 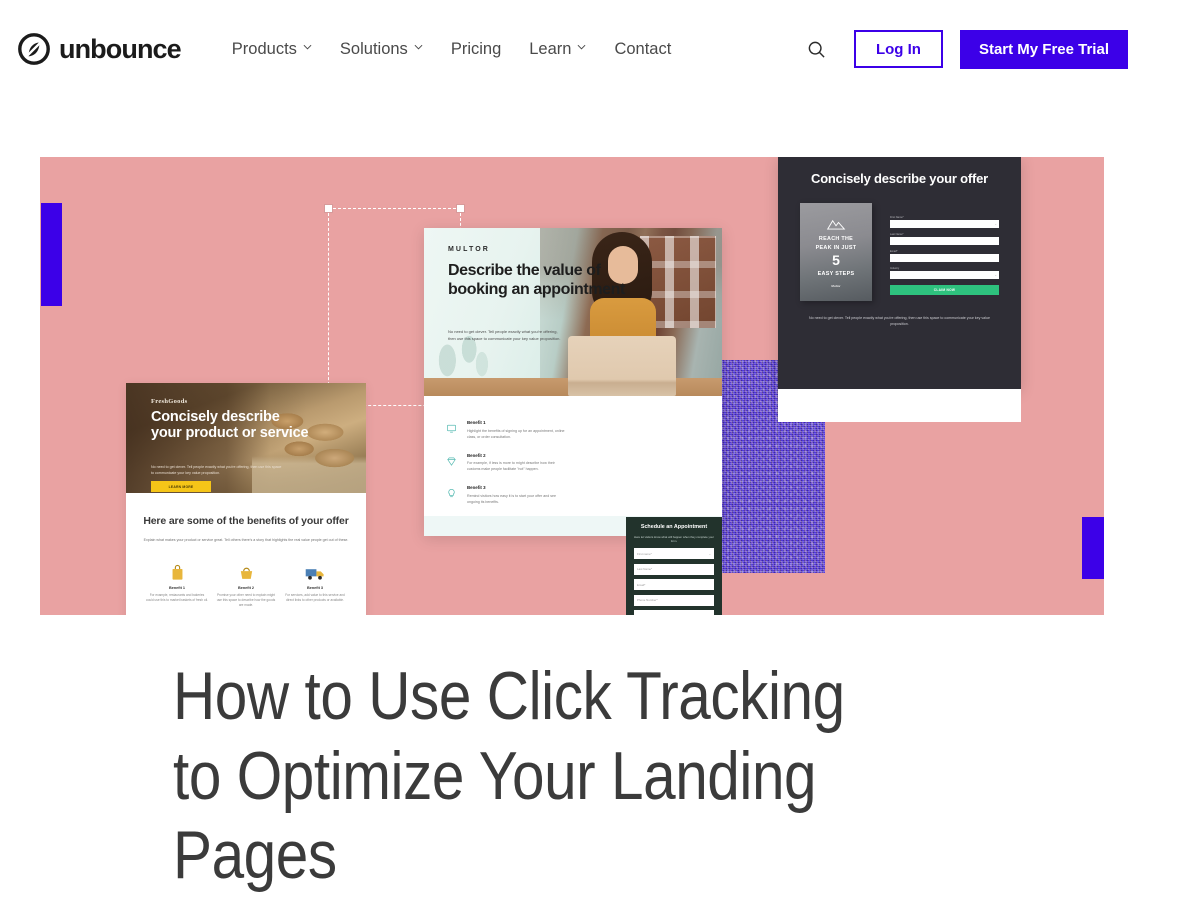 I want to click on main-navigation: Products Solutions Pricing Learn Contact, so click(x=452, y=49).